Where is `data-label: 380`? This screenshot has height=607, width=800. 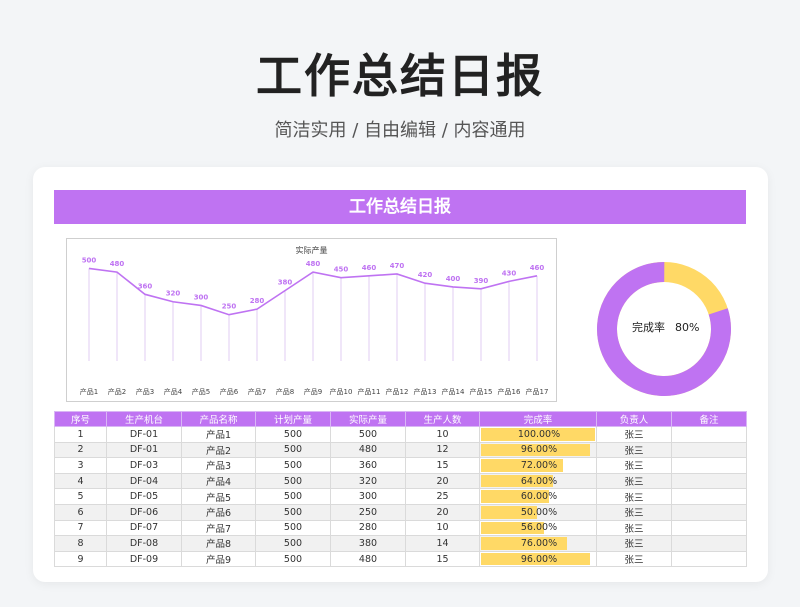 data-label: 380 is located at coordinates (285, 283).